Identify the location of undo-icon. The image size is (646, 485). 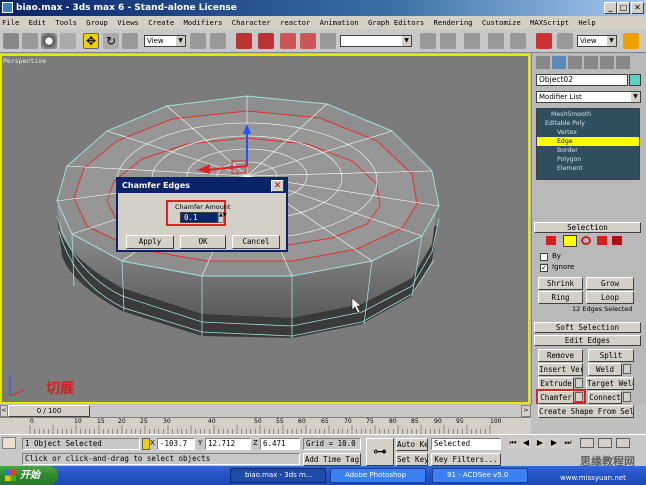
(11, 41).